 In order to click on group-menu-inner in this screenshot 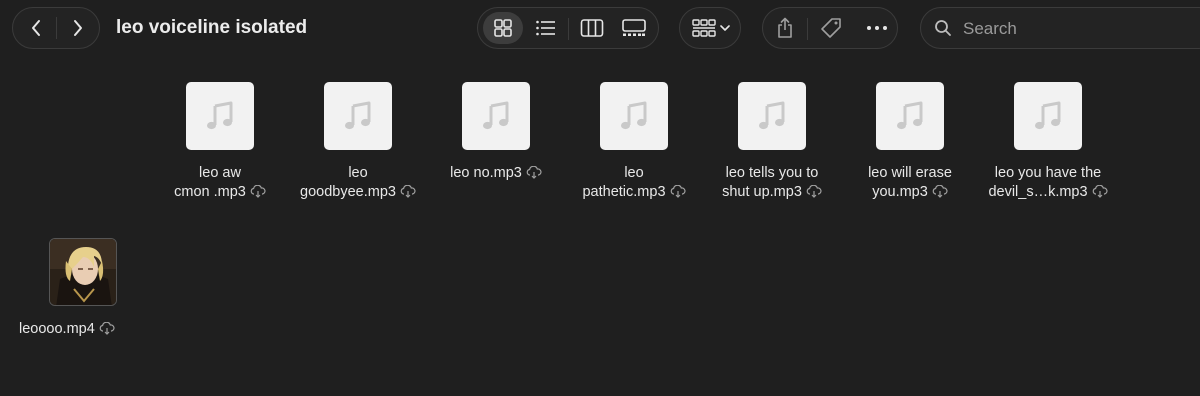, I will do `click(711, 28)`.